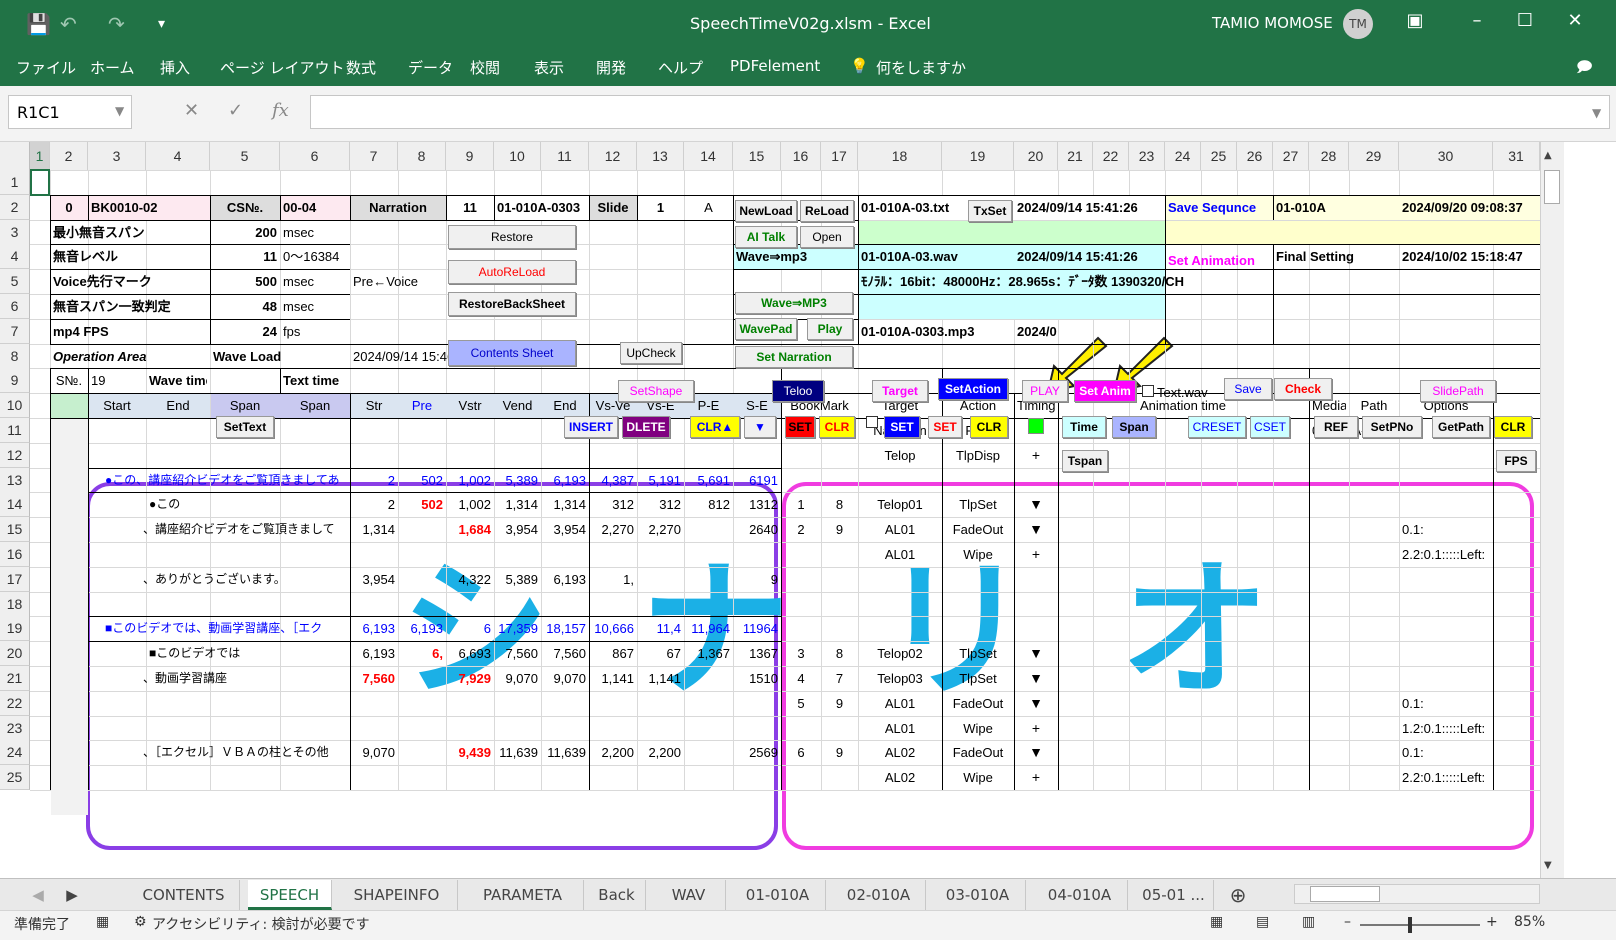 The image size is (1616, 940). I want to click on zoom-out-icon: –, so click(1347, 922).